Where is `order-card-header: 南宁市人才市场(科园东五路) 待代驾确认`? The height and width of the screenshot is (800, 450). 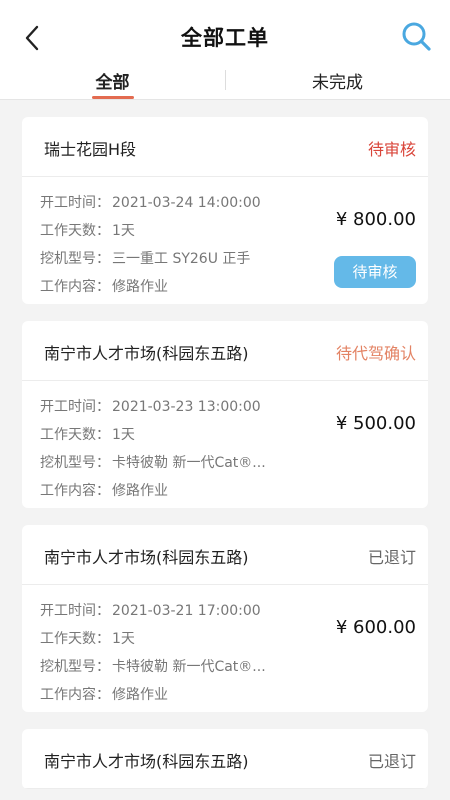 order-card-header: 南宁市人才市场(科园东五路) 待代驾确认 is located at coordinates (225, 351).